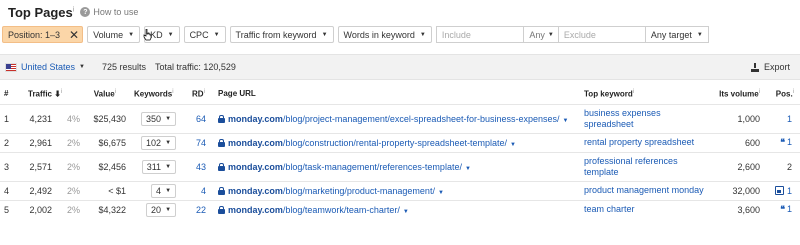 The image size is (800, 245). What do you see at coordinates (40, 190) in the screenshot?
I see `row-traffic: 2,492` at bounding box center [40, 190].